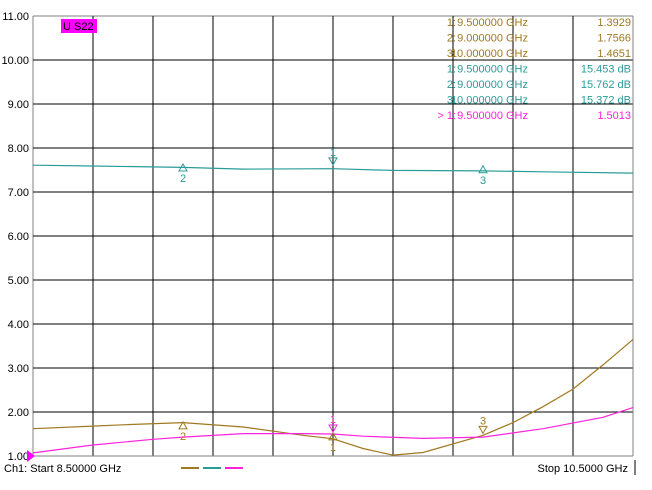 This screenshot has width=652, height=490. Describe the element at coordinates (614, 23) in the screenshot. I see `marker-value: 1.3929` at that location.